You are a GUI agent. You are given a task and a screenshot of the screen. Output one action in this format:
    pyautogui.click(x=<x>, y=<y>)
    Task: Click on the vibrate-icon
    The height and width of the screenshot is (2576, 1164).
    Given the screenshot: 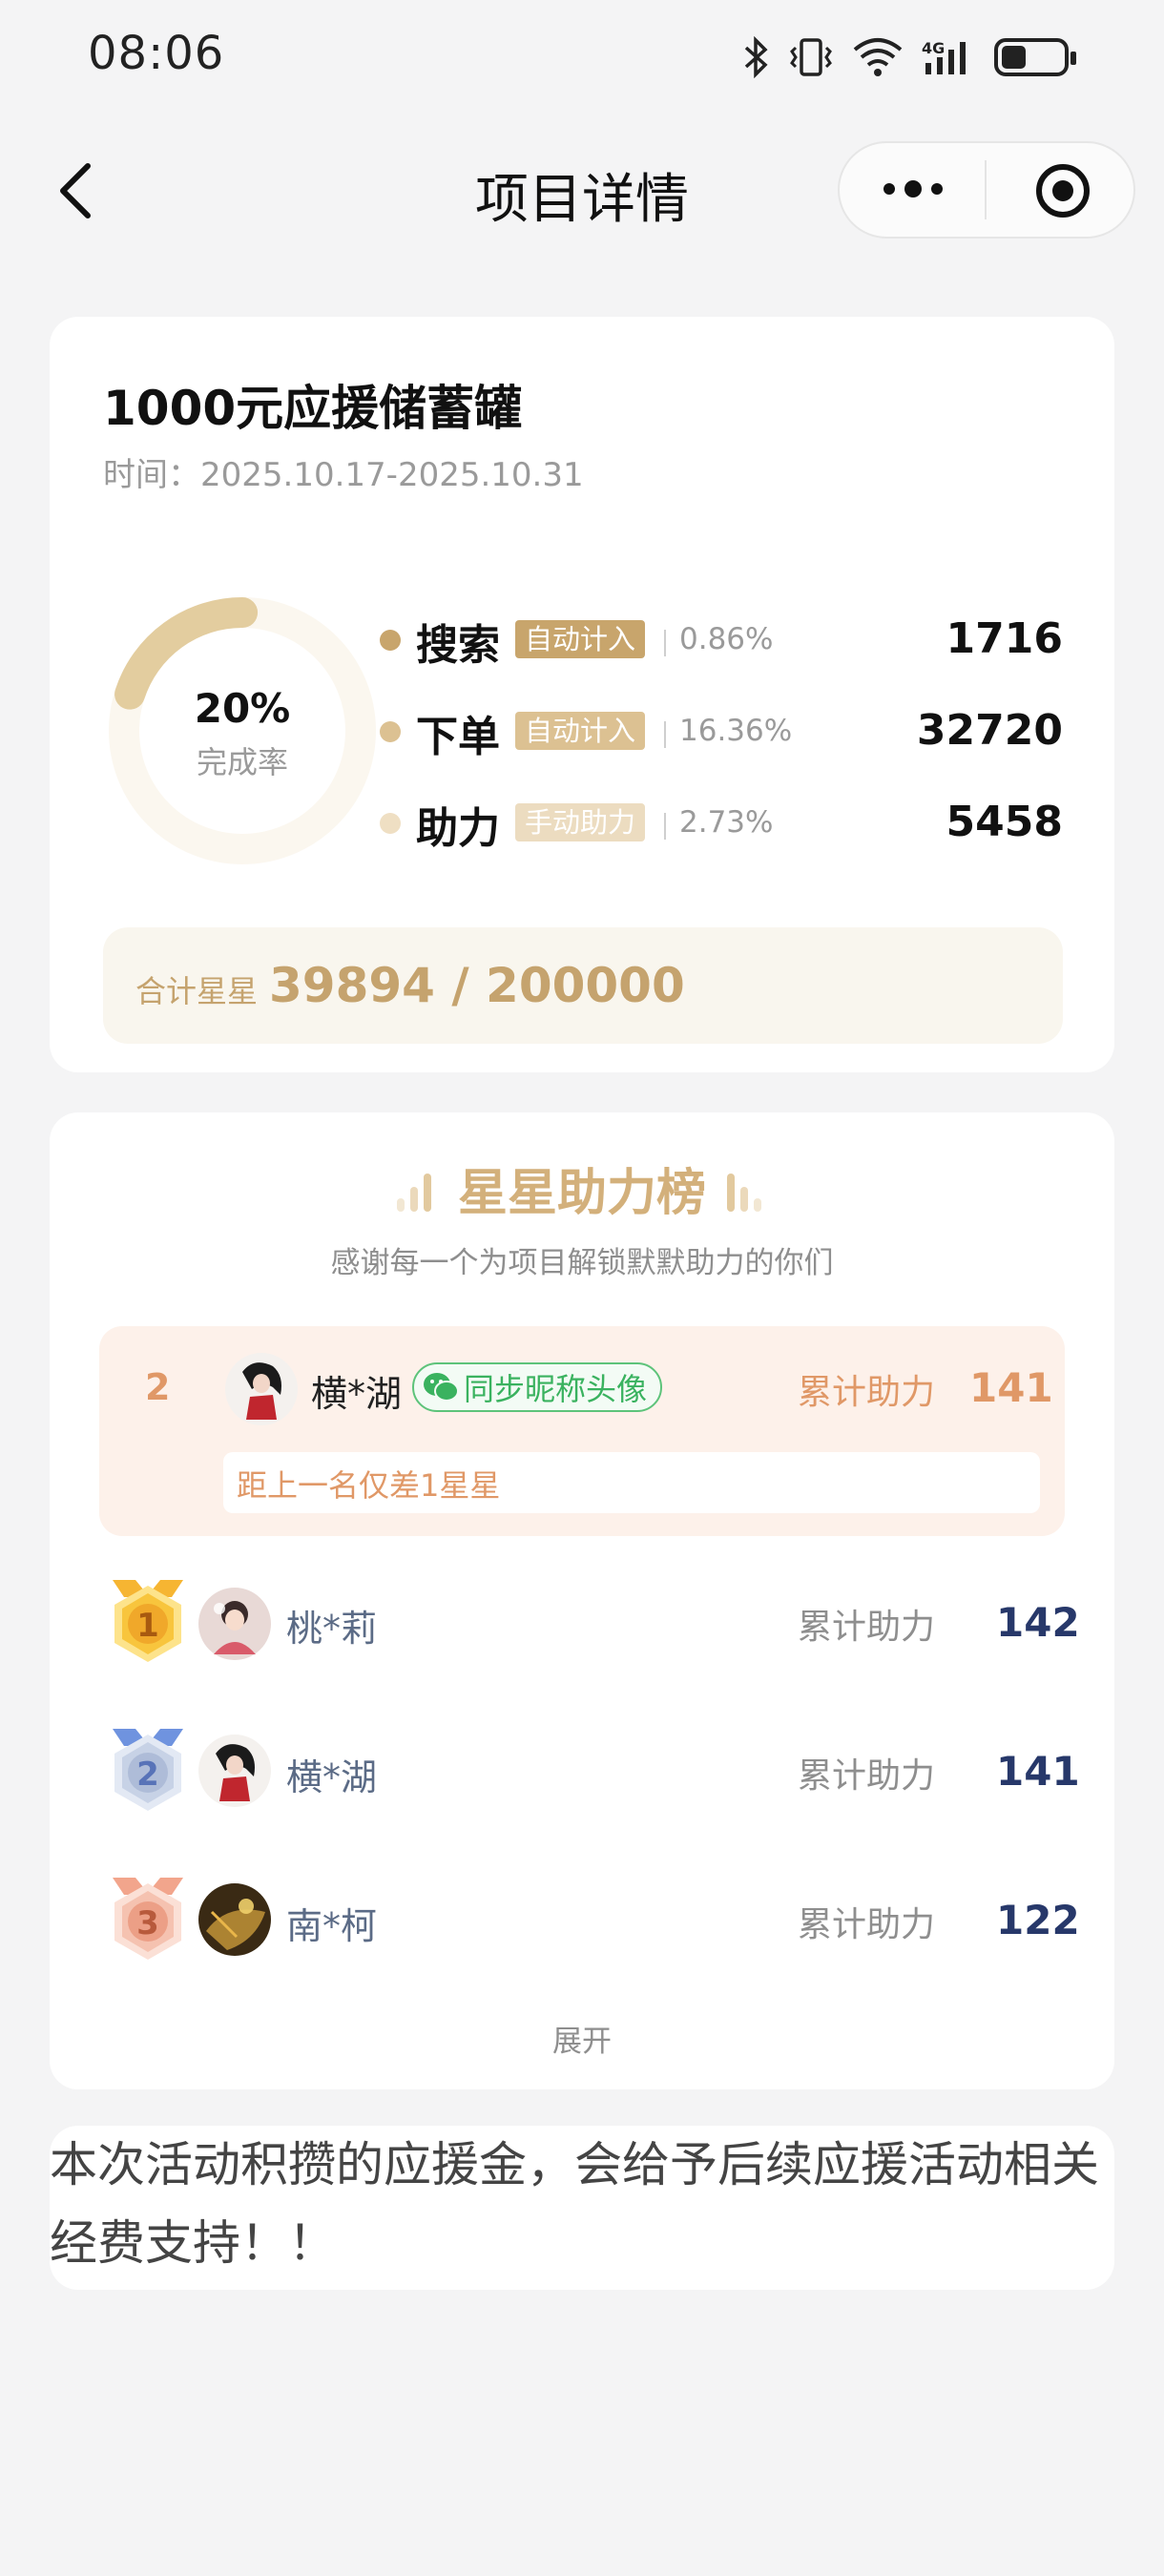 What is the action you would take?
    pyautogui.click(x=811, y=57)
    